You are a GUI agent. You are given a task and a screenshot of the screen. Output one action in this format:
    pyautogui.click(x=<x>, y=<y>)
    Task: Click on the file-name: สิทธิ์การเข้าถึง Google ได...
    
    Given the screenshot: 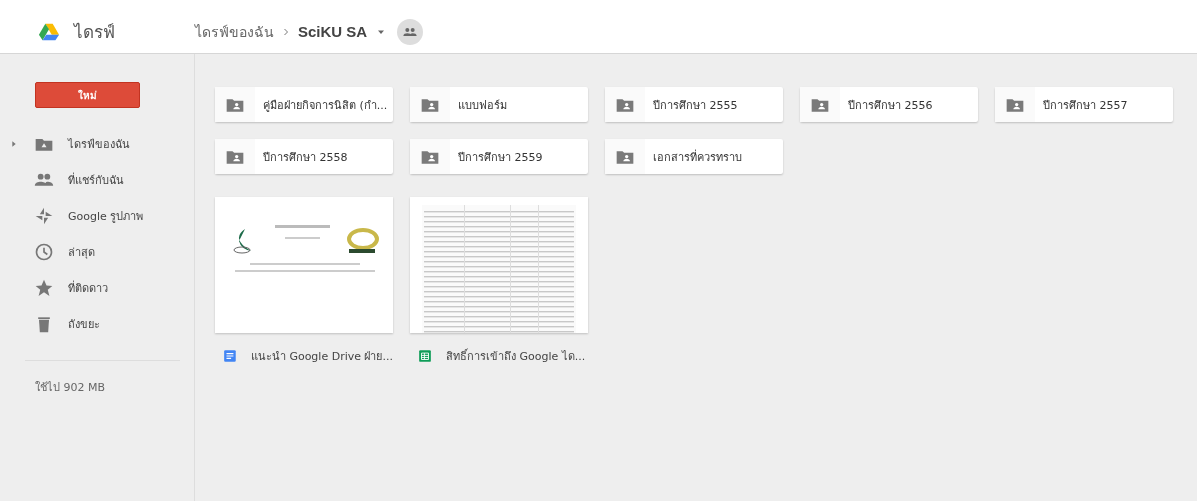 What is the action you would take?
    pyautogui.click(x=516, y=356)
    